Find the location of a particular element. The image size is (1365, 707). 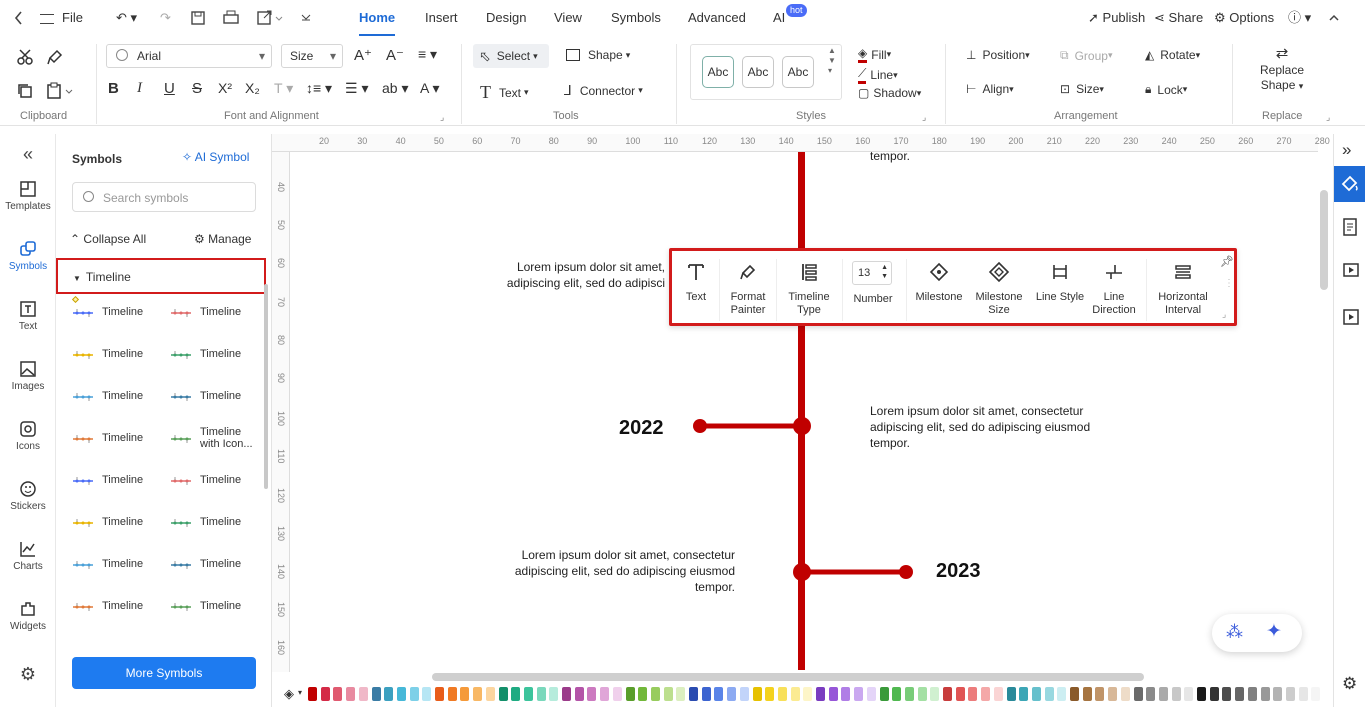

ft-format-painter-button: Format Painter is located at coordinates (748, 289).